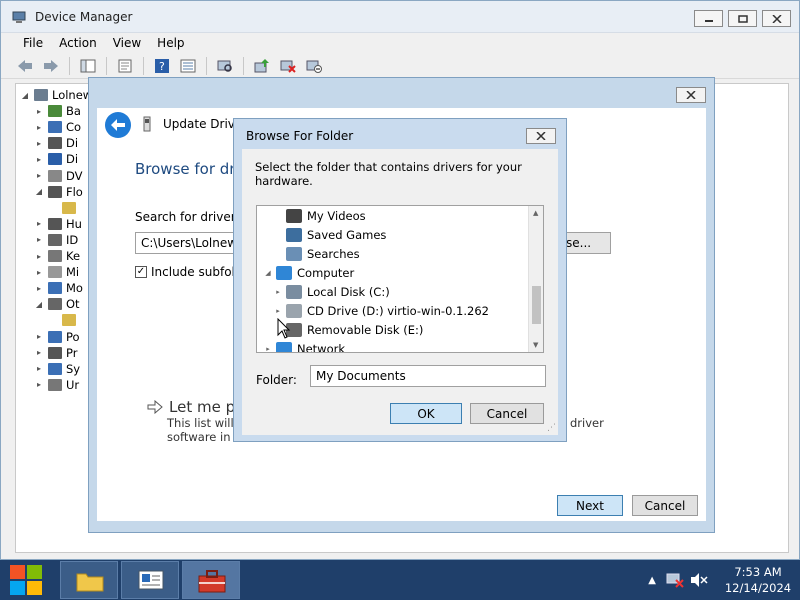 This screenshot has height=600, width=800. Describe the element at coordinates (57, 337) in the screenshot. I see `tree-node: ▸ Po` at that location.